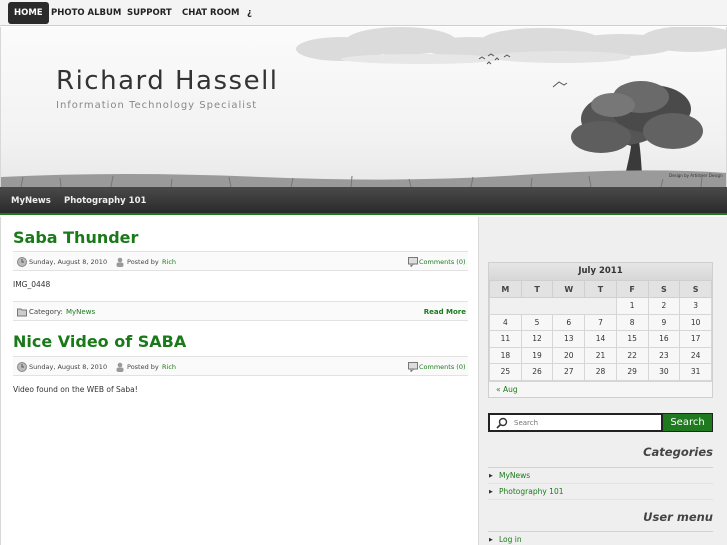 This screenshot has height=545, width=727. I want to click on post-title: Nice Video of SABA, so click(99, 341).